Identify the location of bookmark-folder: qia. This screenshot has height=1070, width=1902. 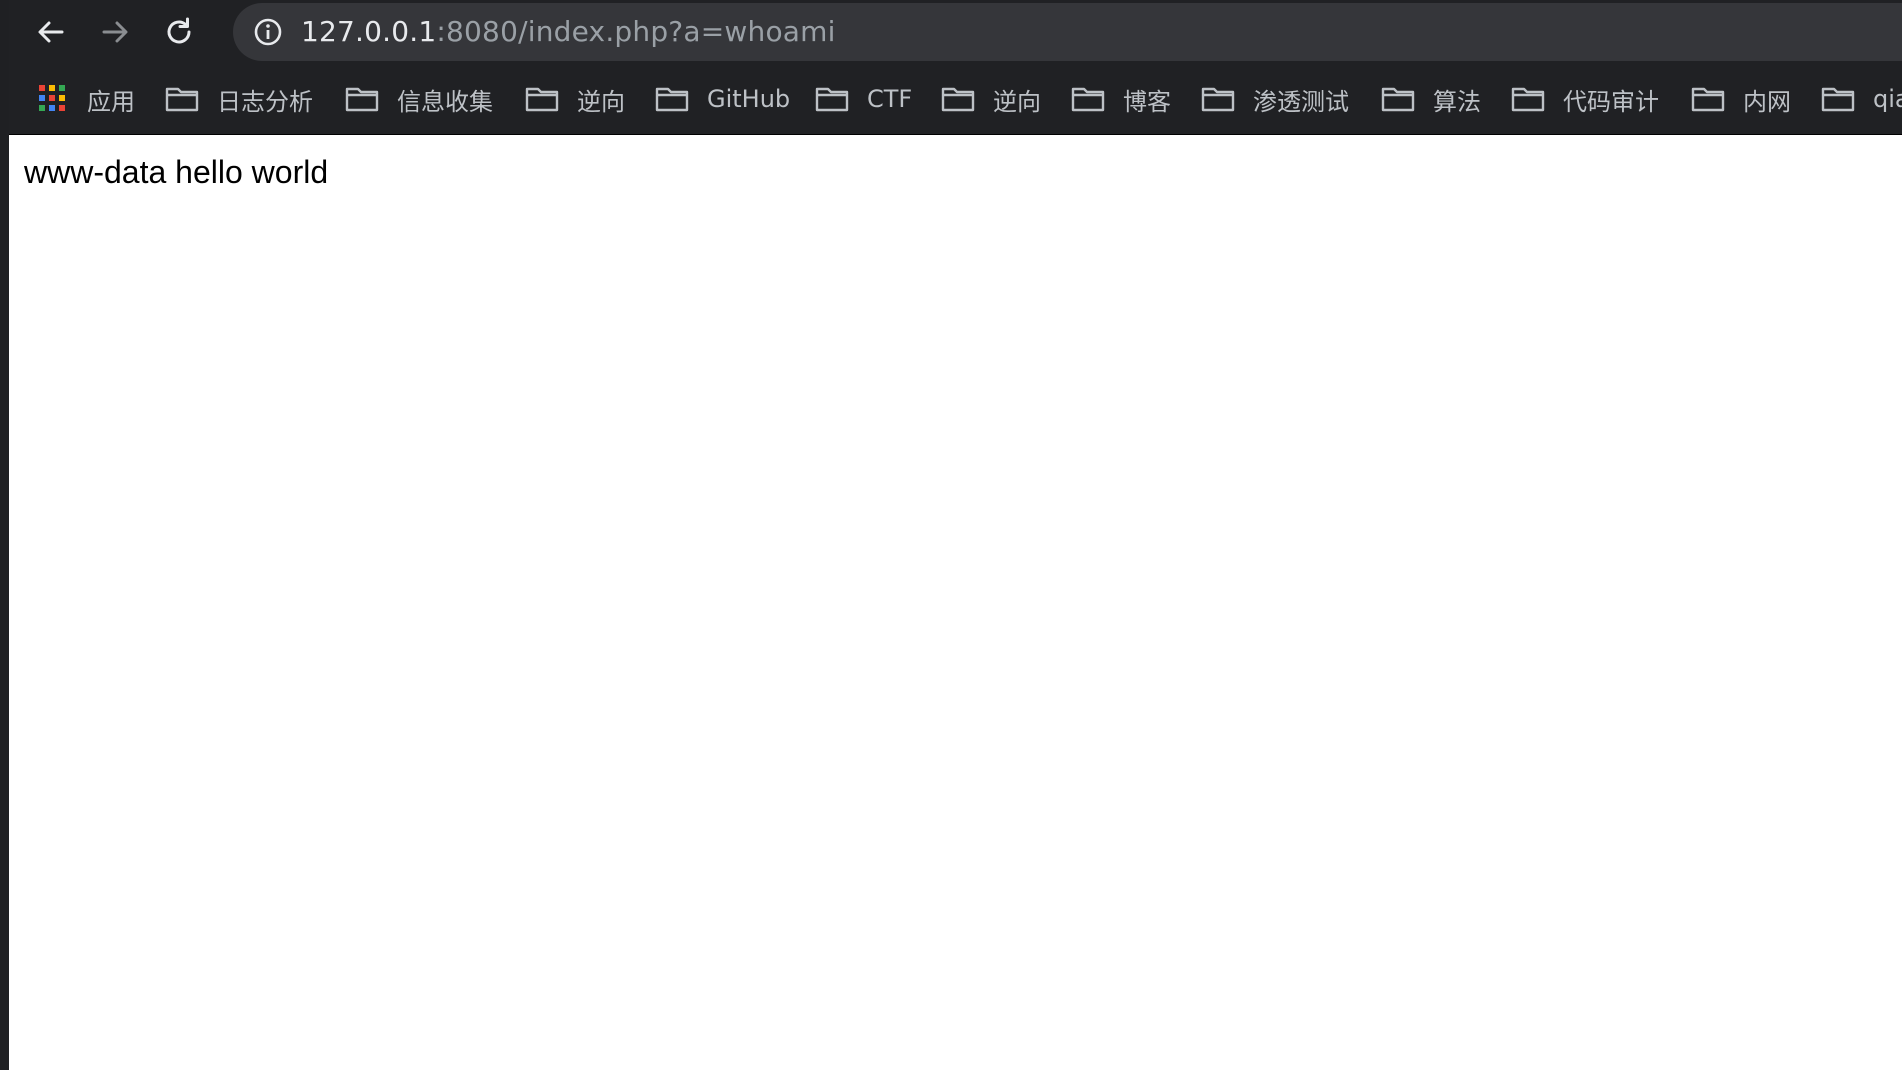
(1861, 99).